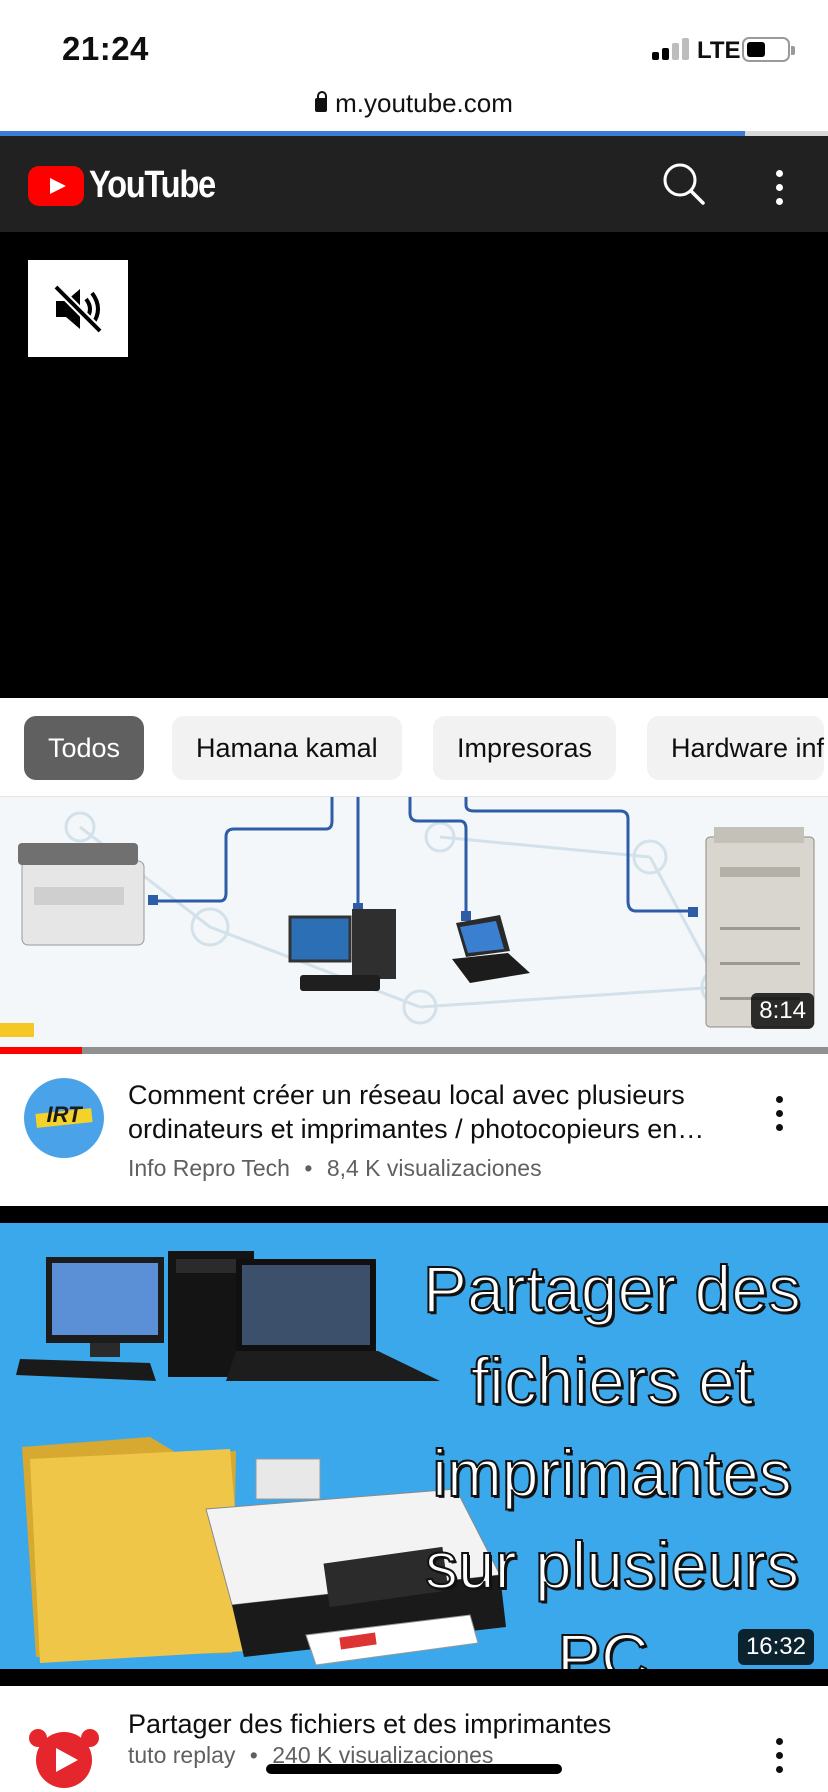 Image resolution: width=828 pixels, height=1792 pixels. Describe the element at coordinates (782, 1011) in the screenshot. I see `video-duration: 8:14` at that location.